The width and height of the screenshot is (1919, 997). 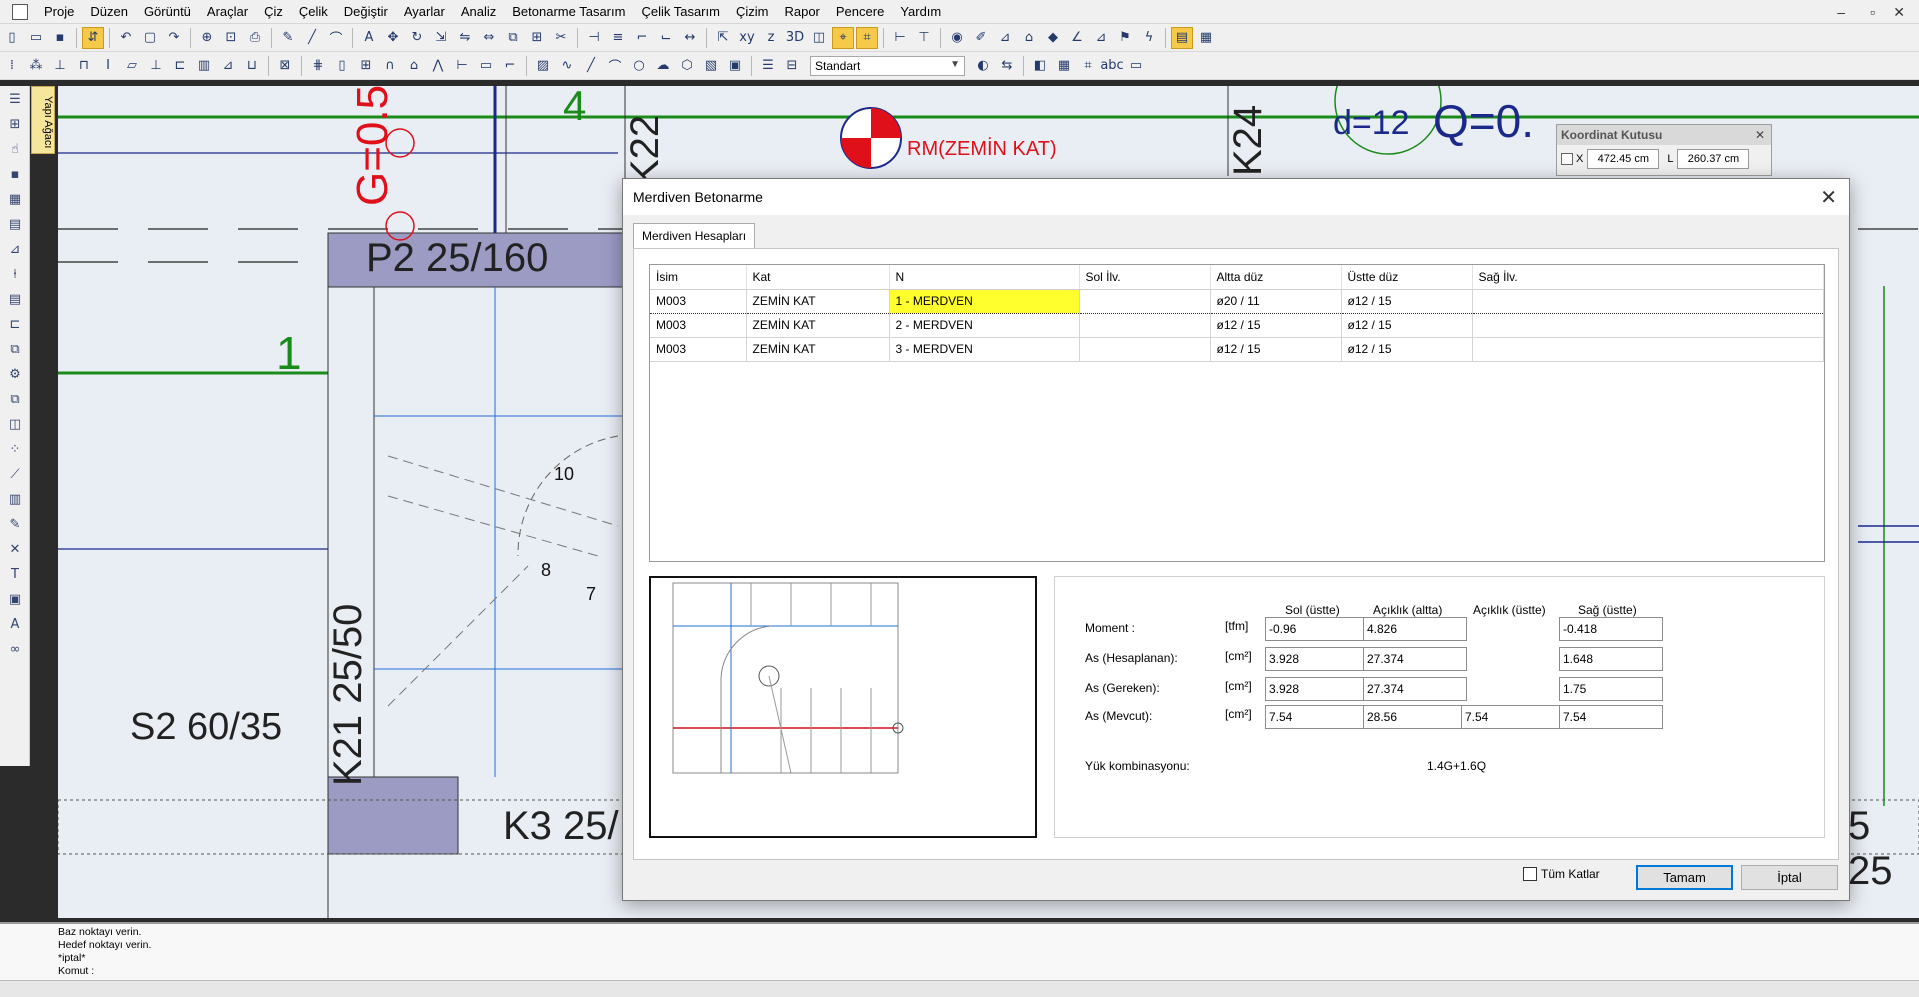 I want to click on restore-icon: ▫, so click(x=1872, y=12).